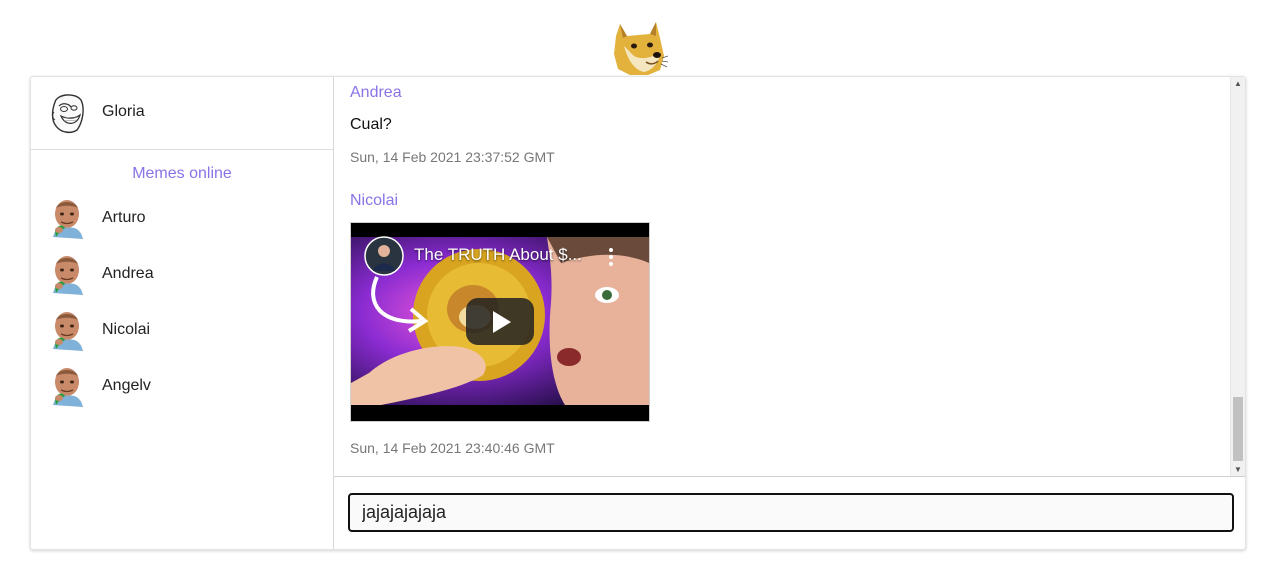  What do you see at coordinates (124, 217) in the screenshot?
I see `online-user-name: Arturo` at bounding box center [124, 217].